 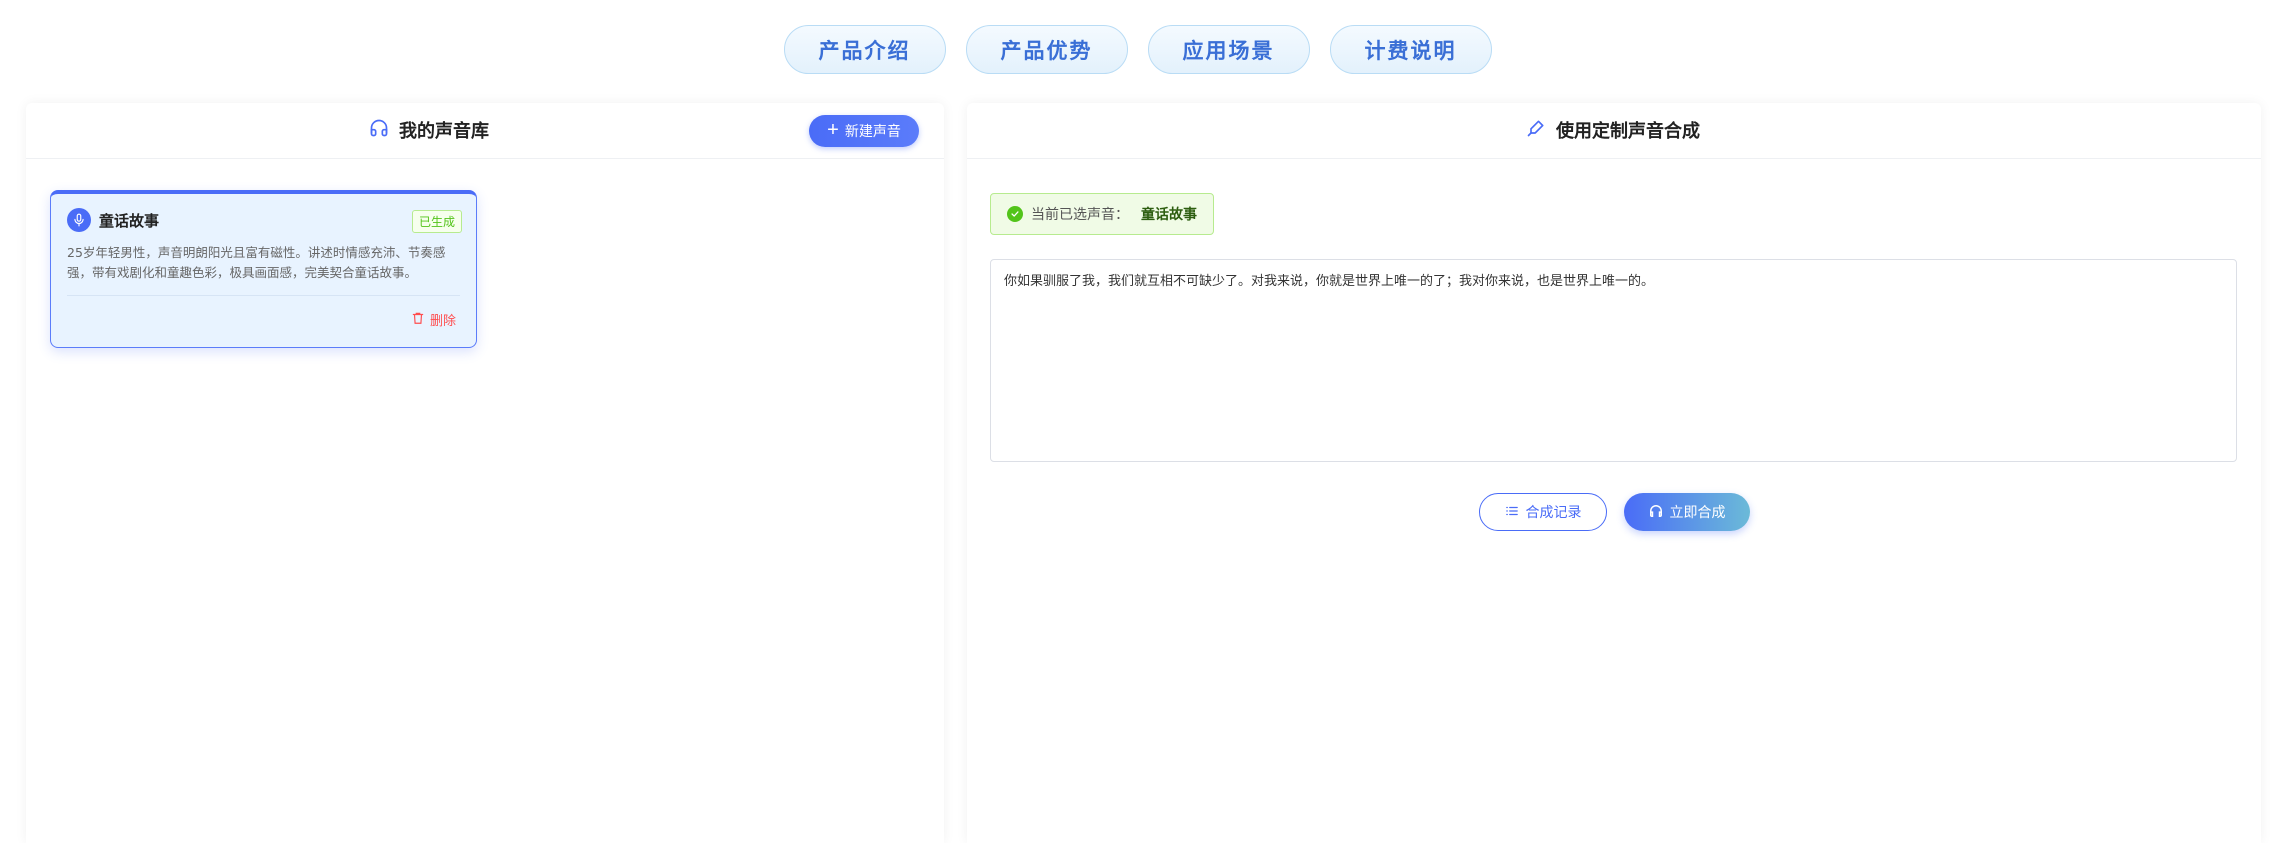 I want to click on selected-voice-name: 童话故事, so click(x=1169, y=215).